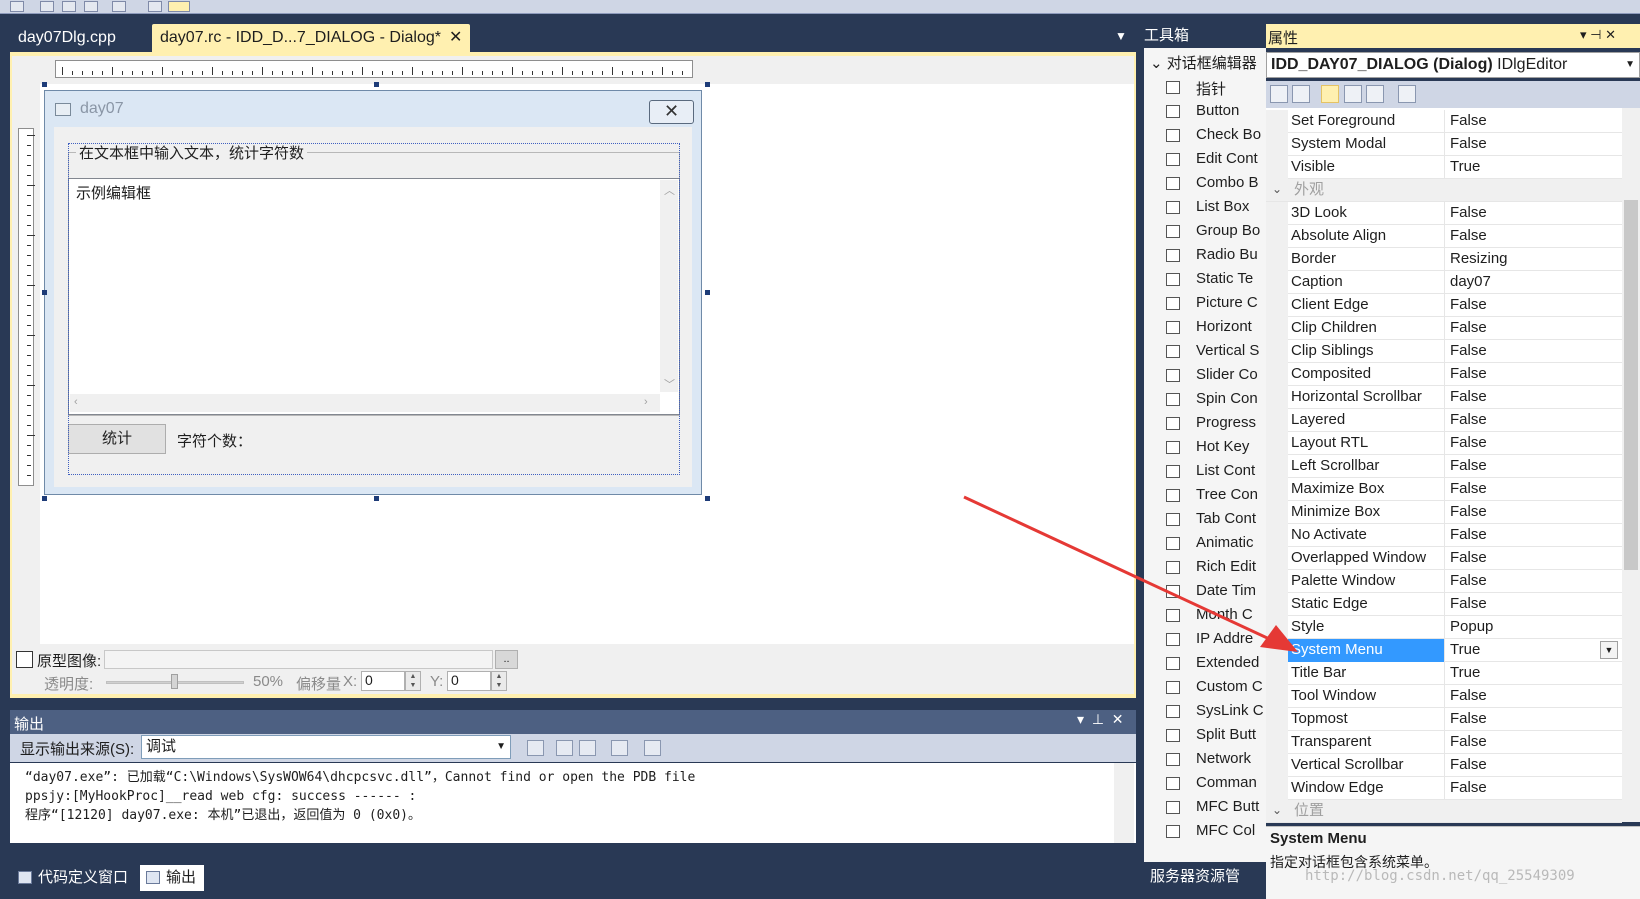 The width and height of the screenshot is (1640, 899). I want to click on dialog-close-icon: ✕, so click(671, 112).